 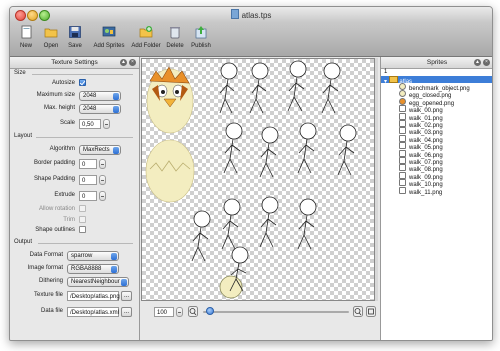 I want to click on border-padding-input: 0, so click(x=88, y=164).